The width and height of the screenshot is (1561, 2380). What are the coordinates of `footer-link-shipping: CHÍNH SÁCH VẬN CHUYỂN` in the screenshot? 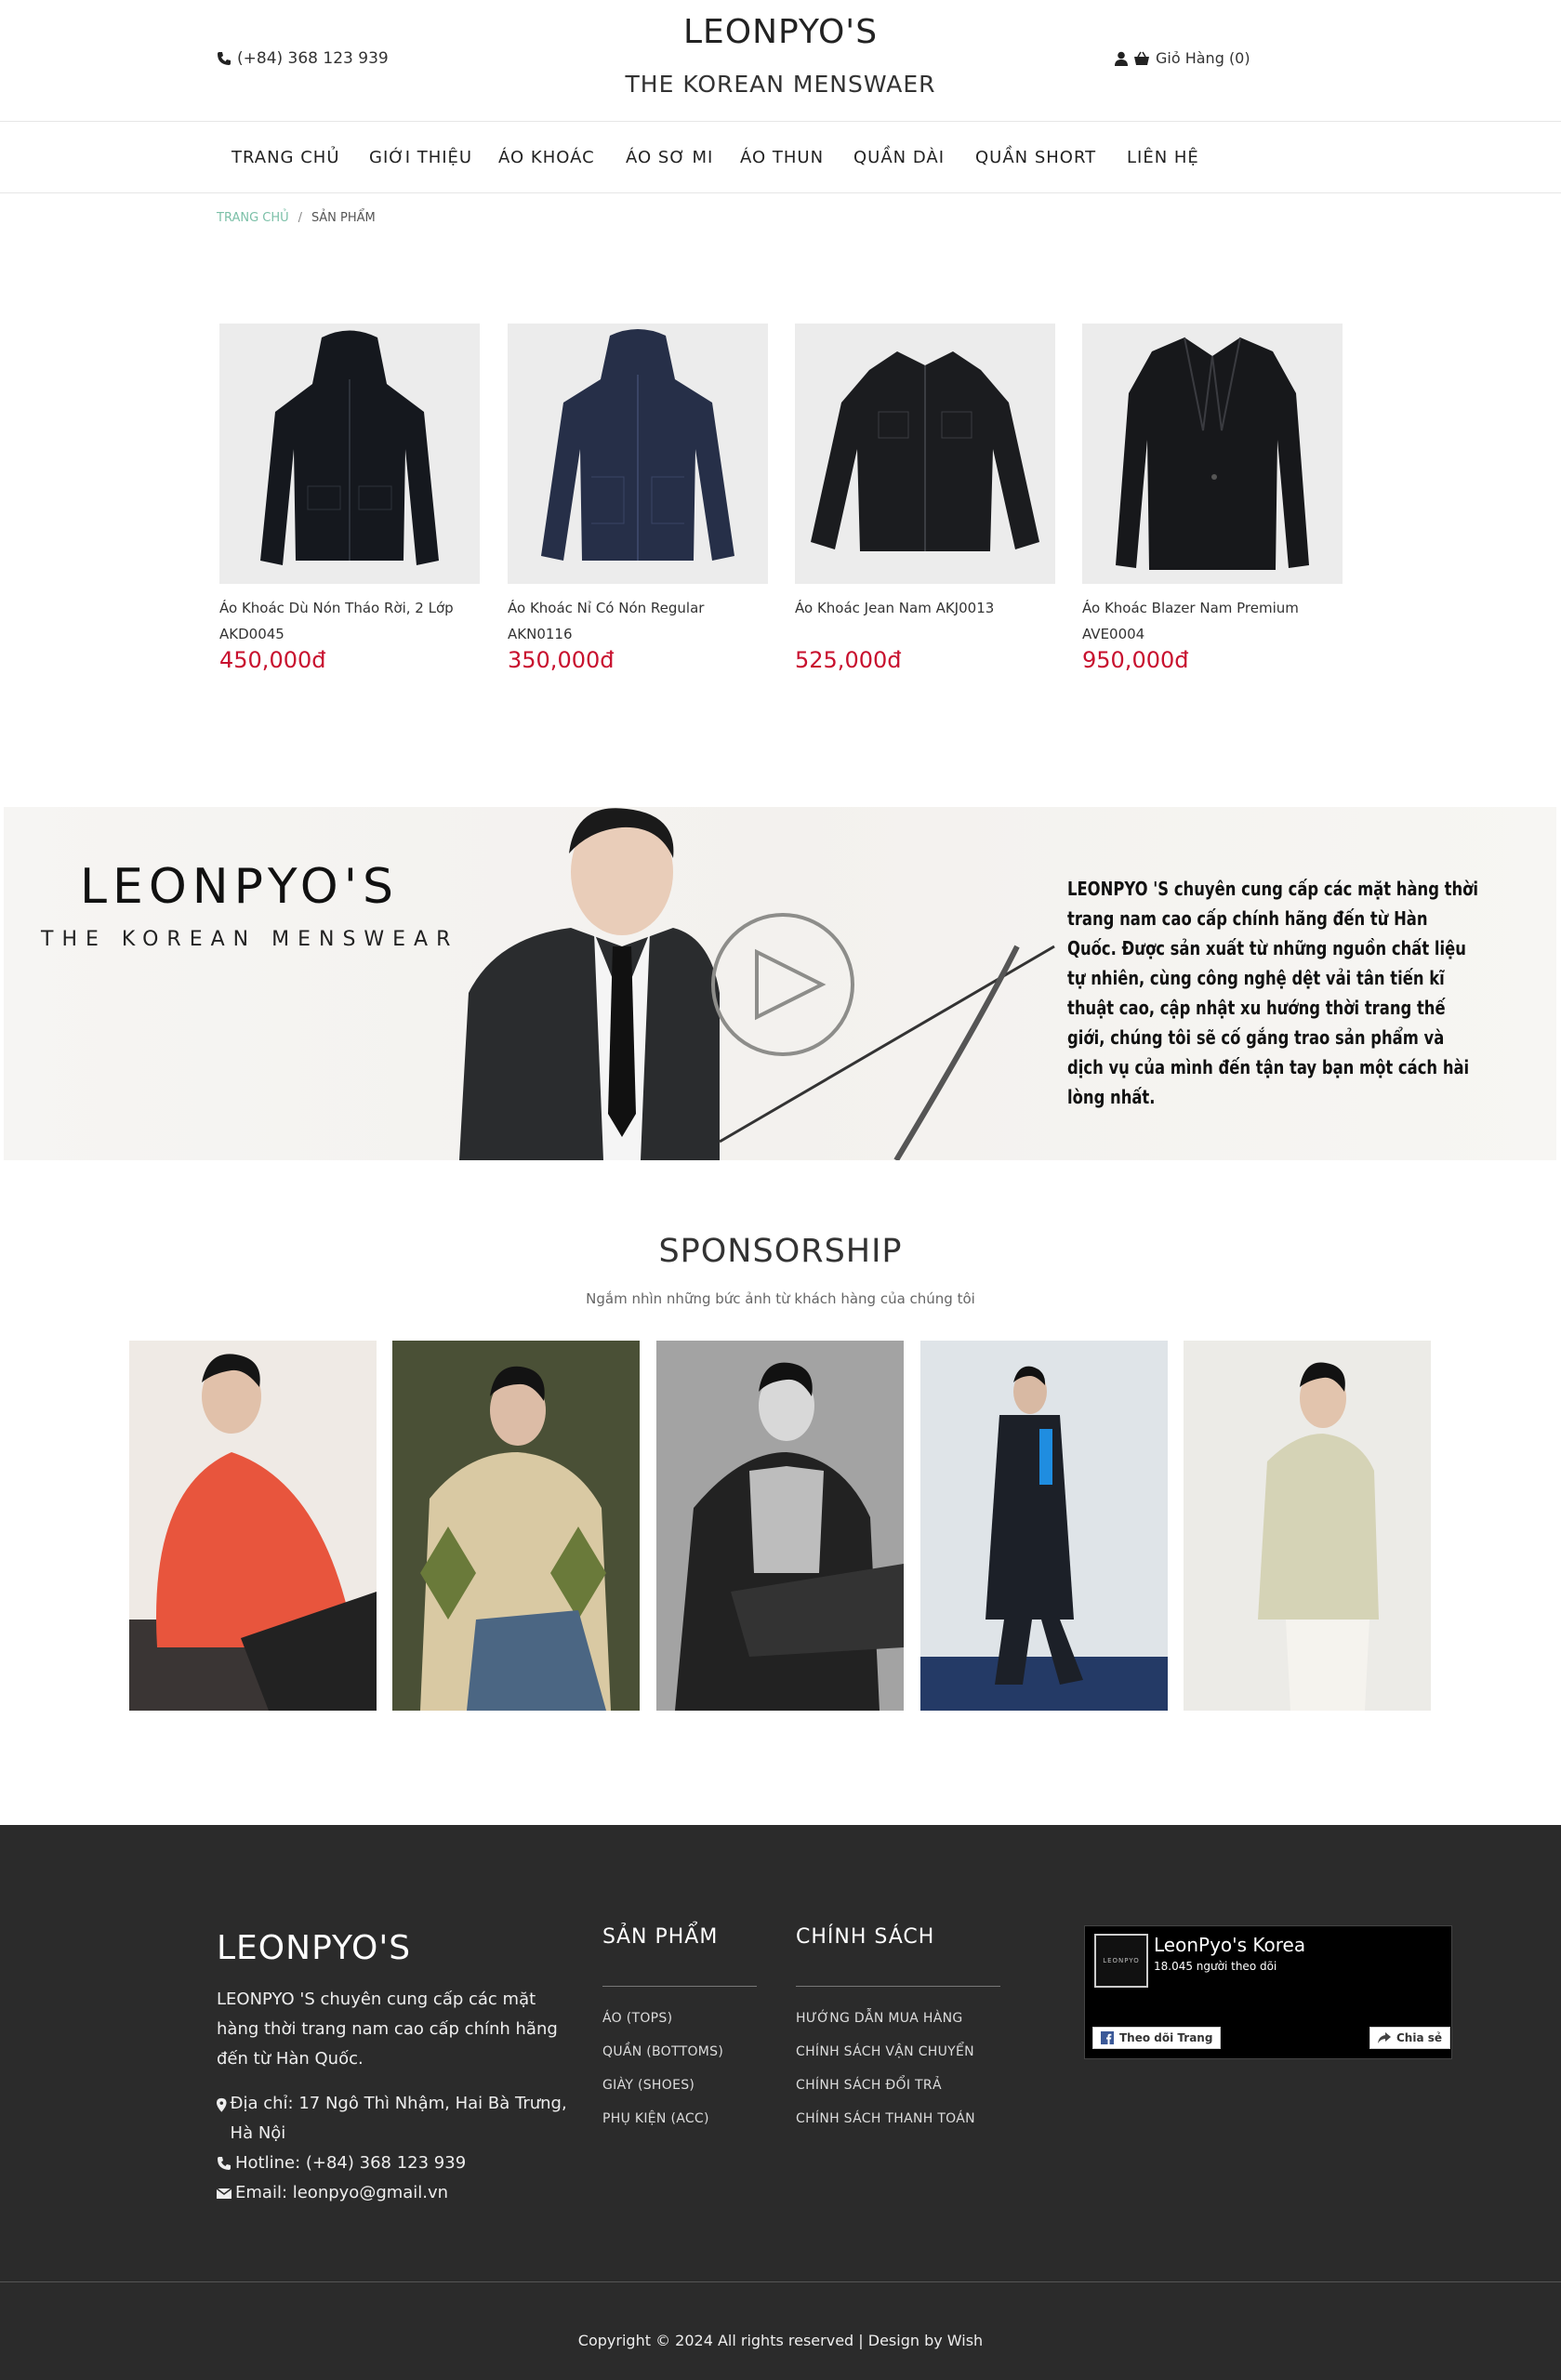 It's located at (885, 2051).